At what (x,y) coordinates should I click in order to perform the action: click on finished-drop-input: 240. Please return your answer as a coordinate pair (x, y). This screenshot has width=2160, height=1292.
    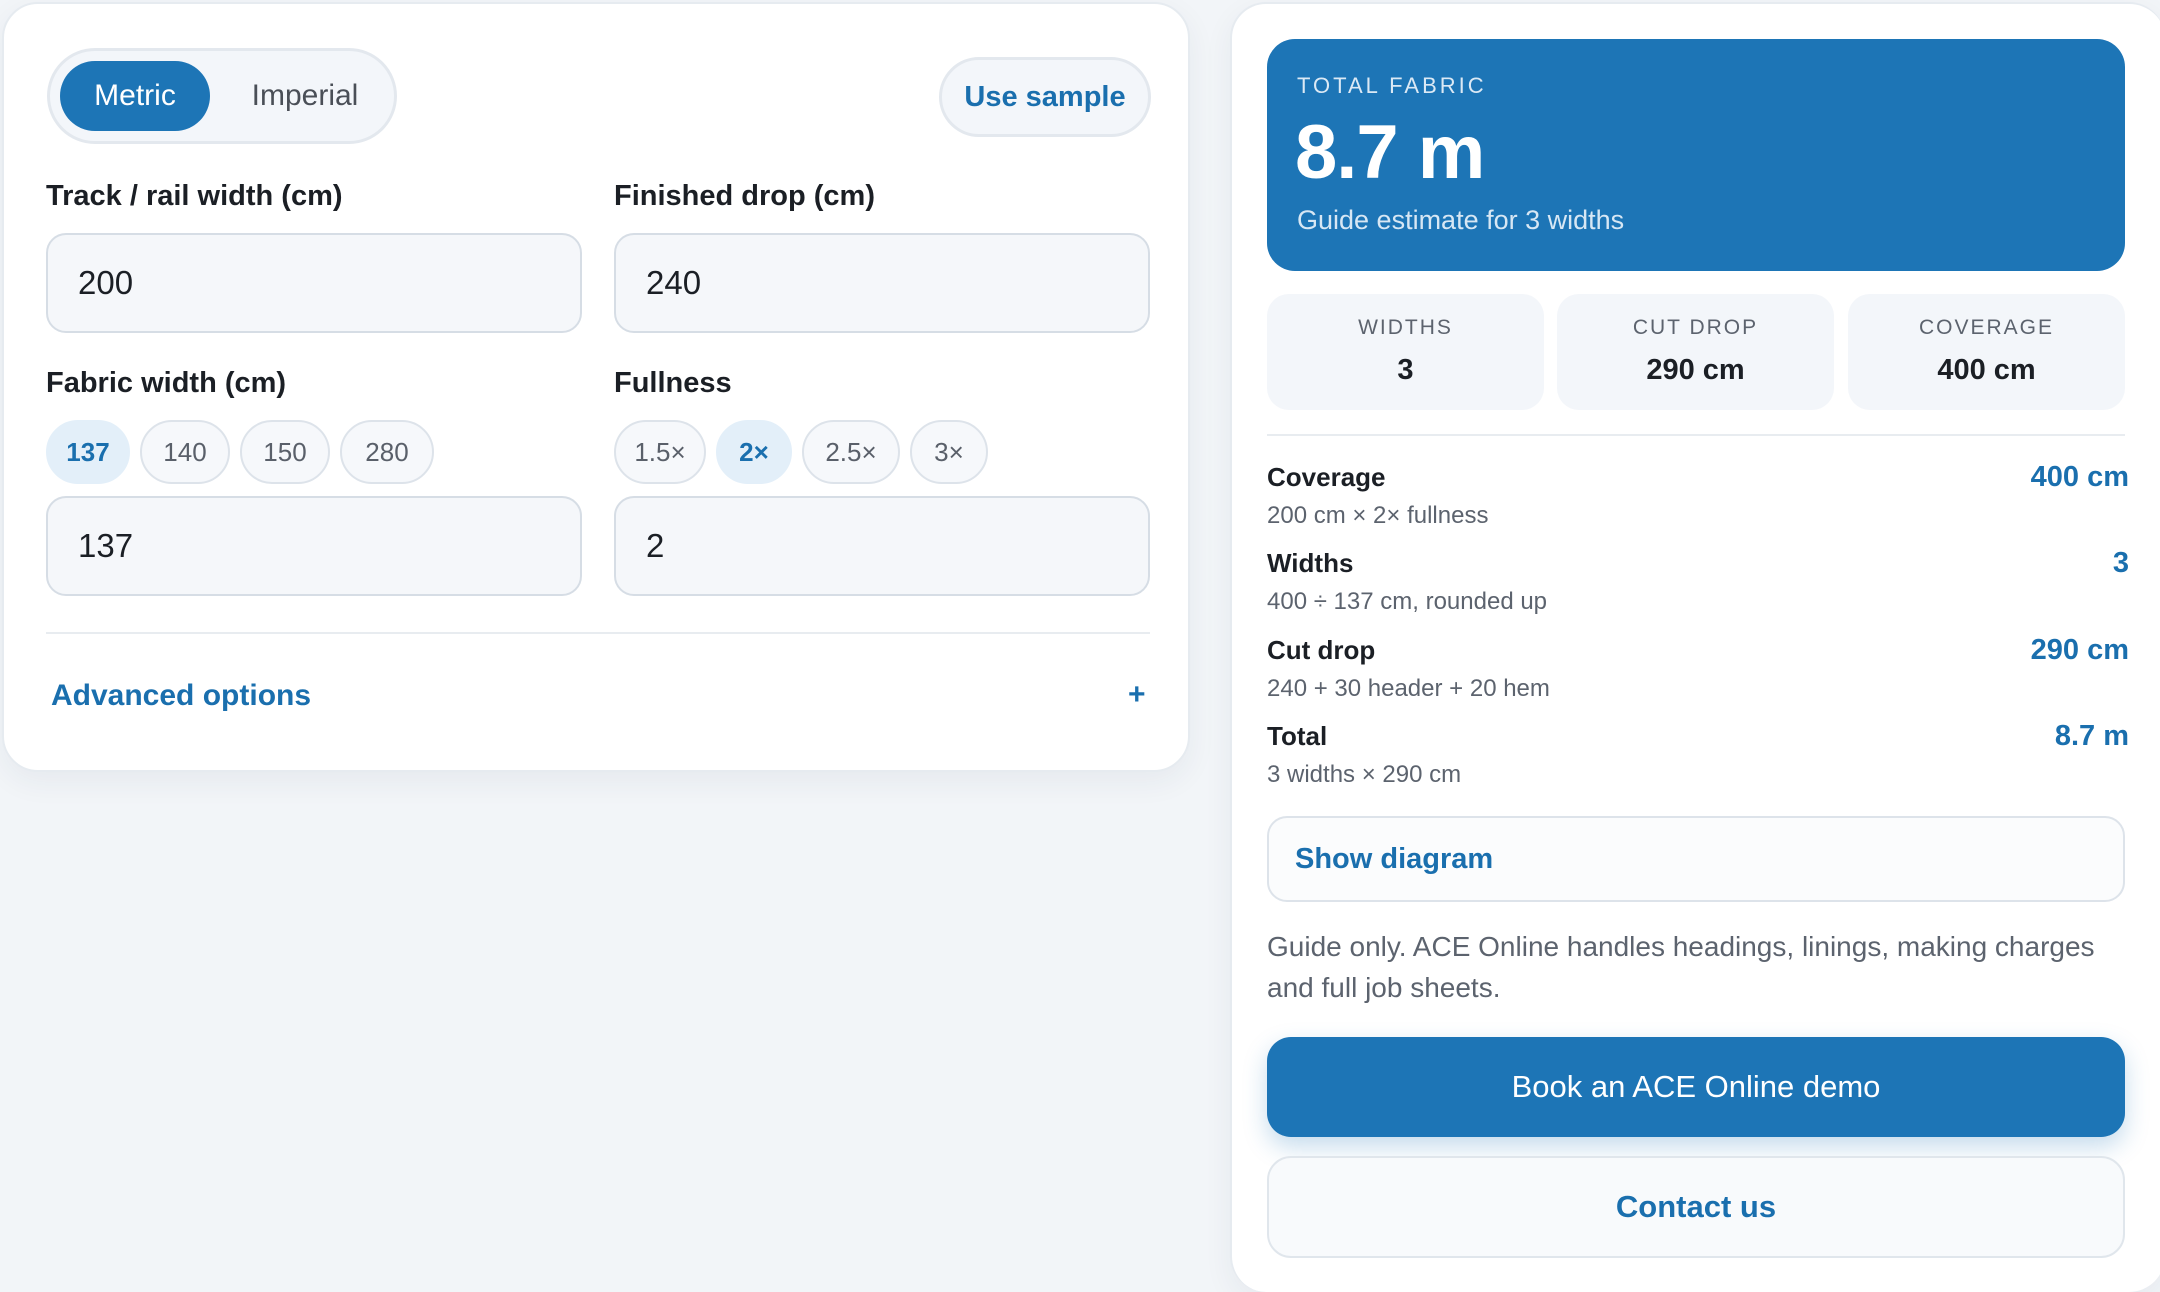
    Looking at the image, I should click on (882, 283).